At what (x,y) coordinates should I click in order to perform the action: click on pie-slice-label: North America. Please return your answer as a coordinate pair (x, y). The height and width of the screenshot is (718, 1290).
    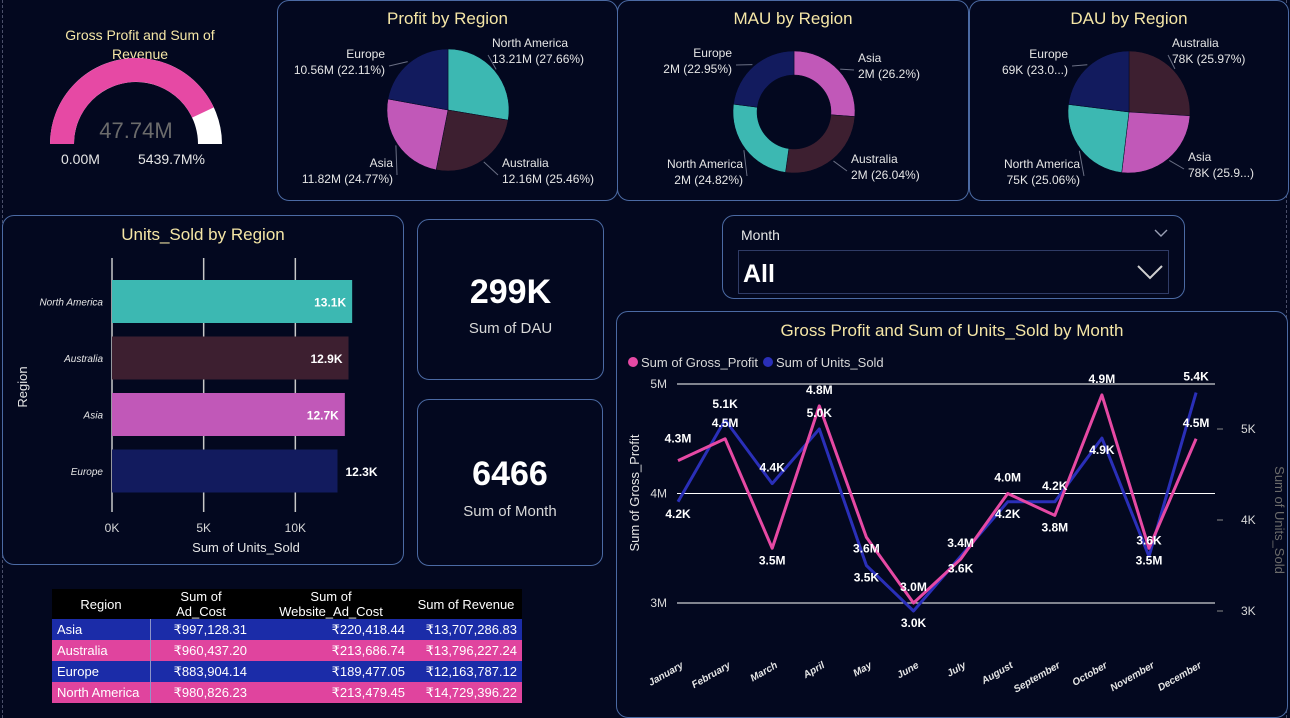
    Looking at the image, I should click on (530, 43).